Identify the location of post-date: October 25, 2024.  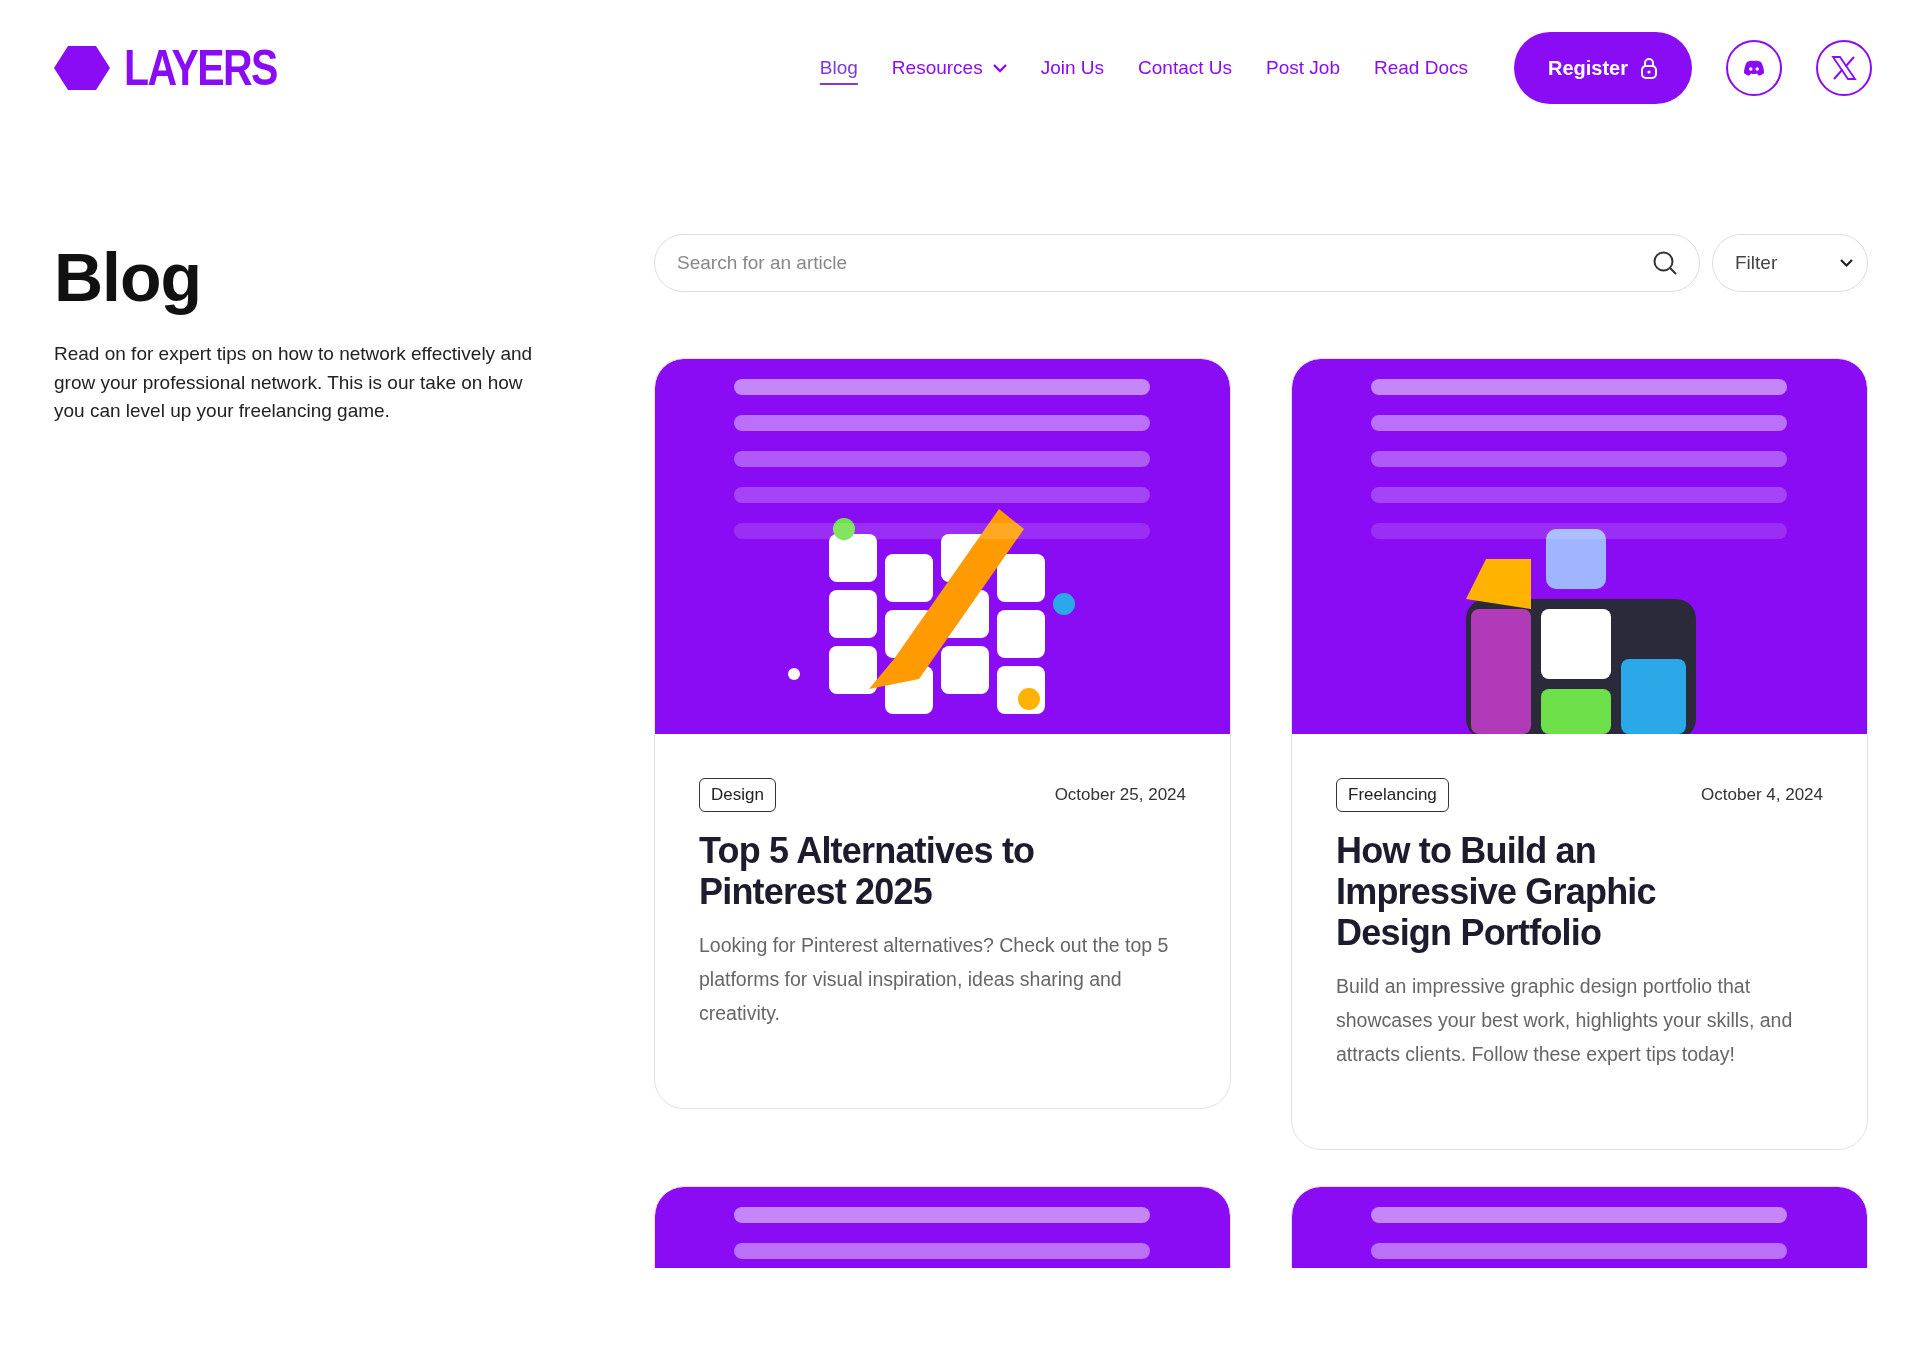
(1120, 795).